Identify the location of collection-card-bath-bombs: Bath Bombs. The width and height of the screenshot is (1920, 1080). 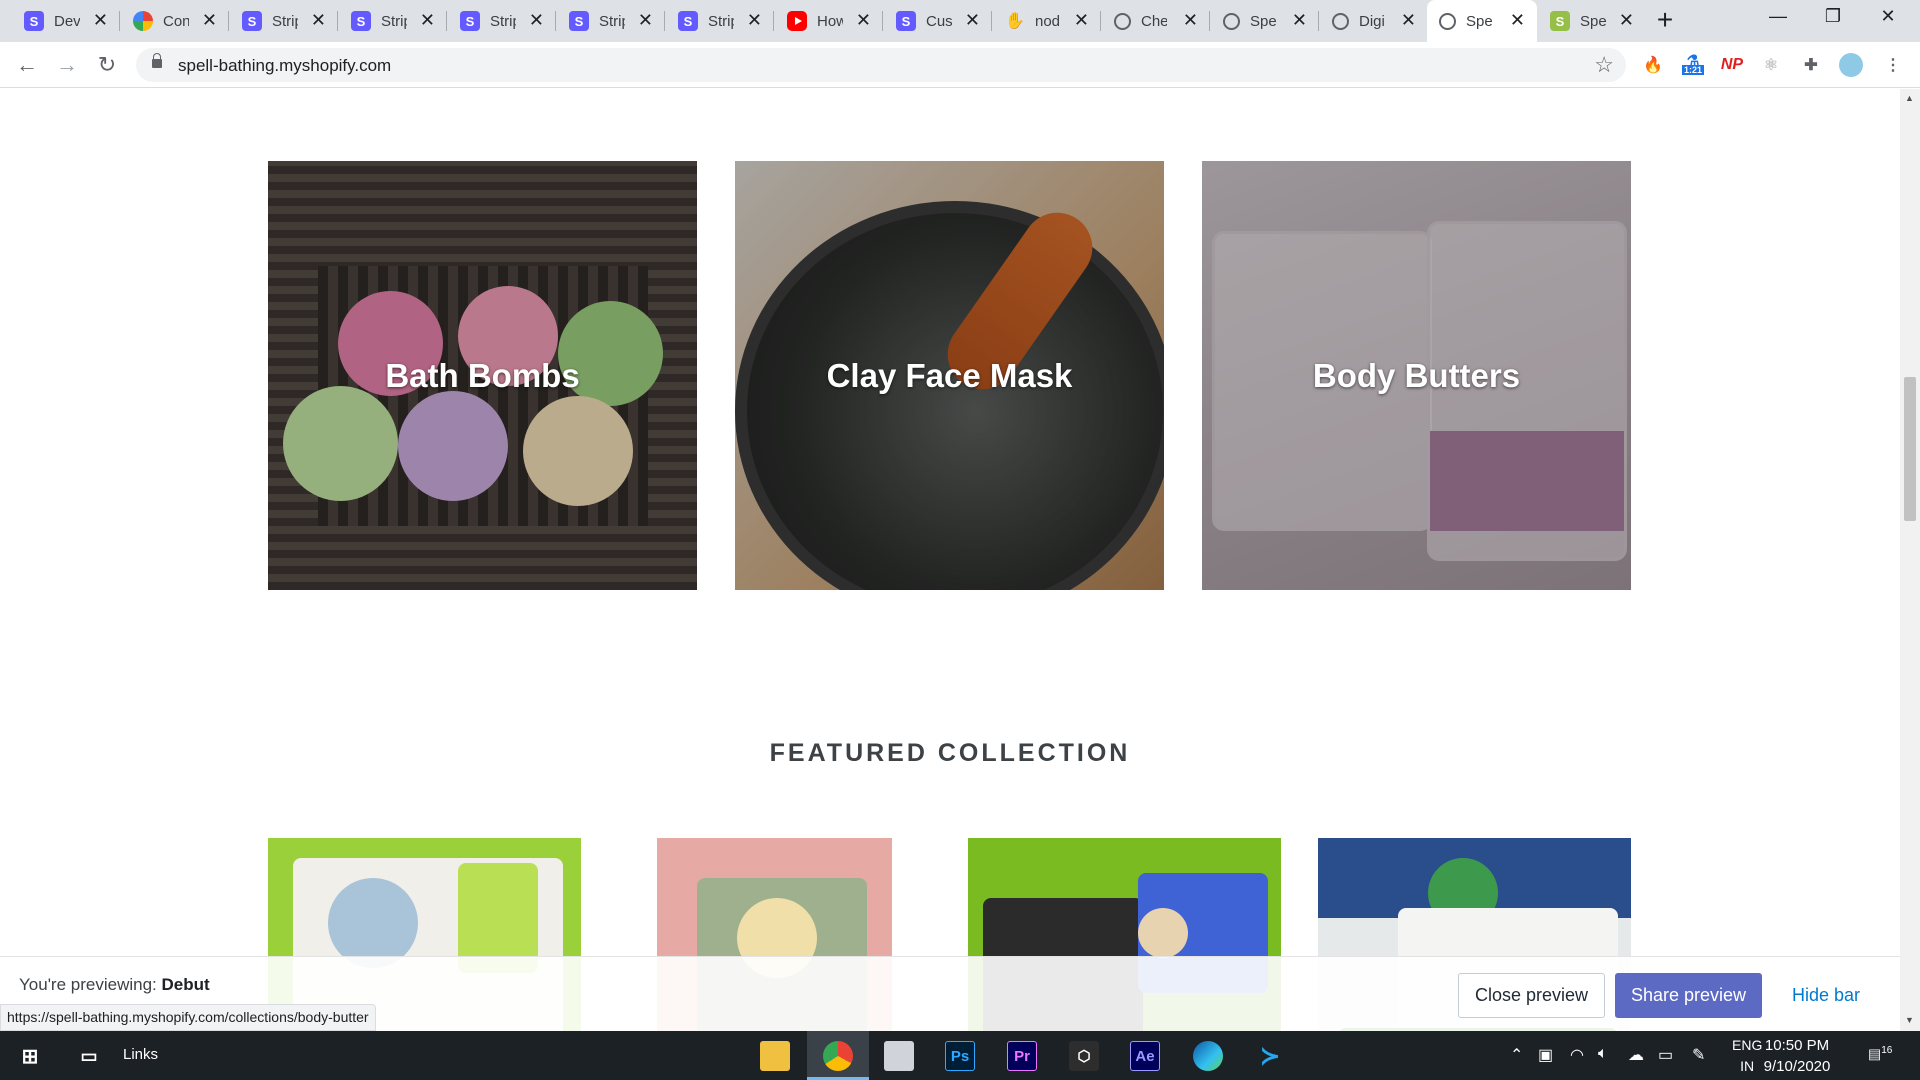
(482, 375).